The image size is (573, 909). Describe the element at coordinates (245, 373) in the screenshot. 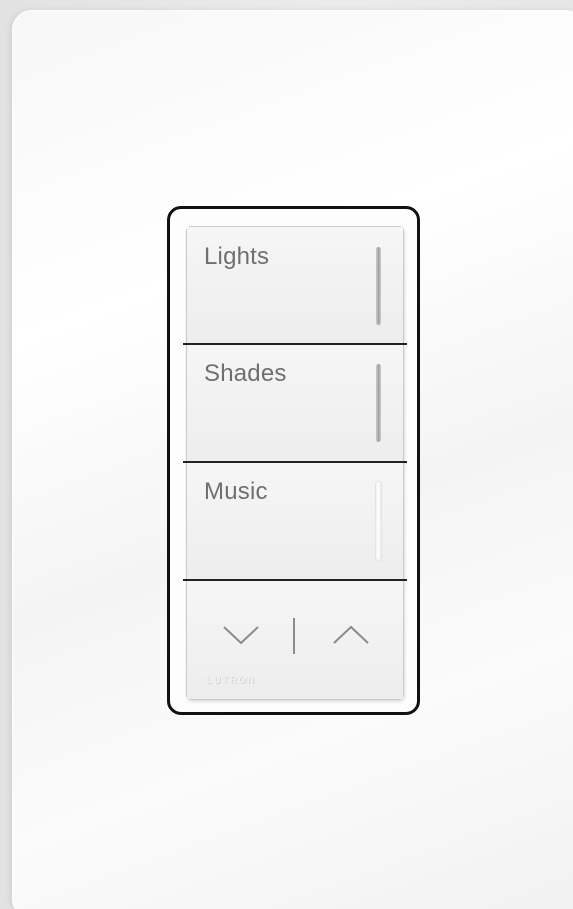

I see `shades-button-label: Shades` at that location.